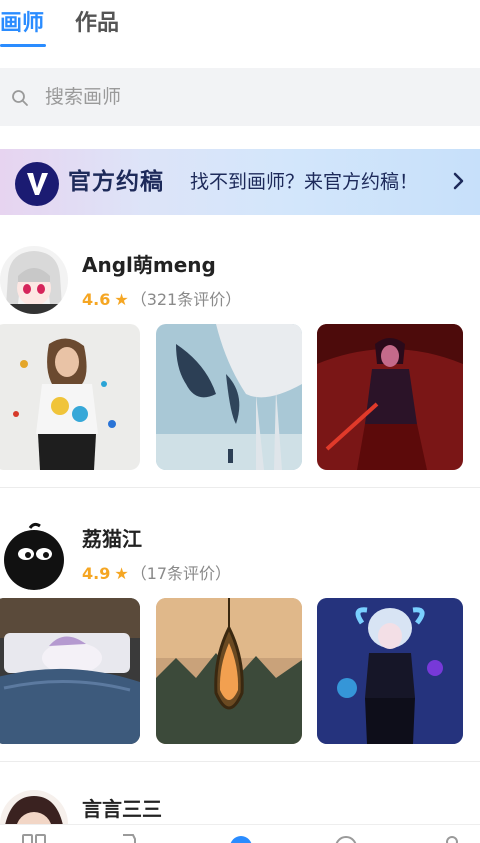 The image size is (480, 843). What do you see at coordinates (181, 573) in the screenshot?
I see `review-count: （17条评价）` at bounding box center [181, 573].